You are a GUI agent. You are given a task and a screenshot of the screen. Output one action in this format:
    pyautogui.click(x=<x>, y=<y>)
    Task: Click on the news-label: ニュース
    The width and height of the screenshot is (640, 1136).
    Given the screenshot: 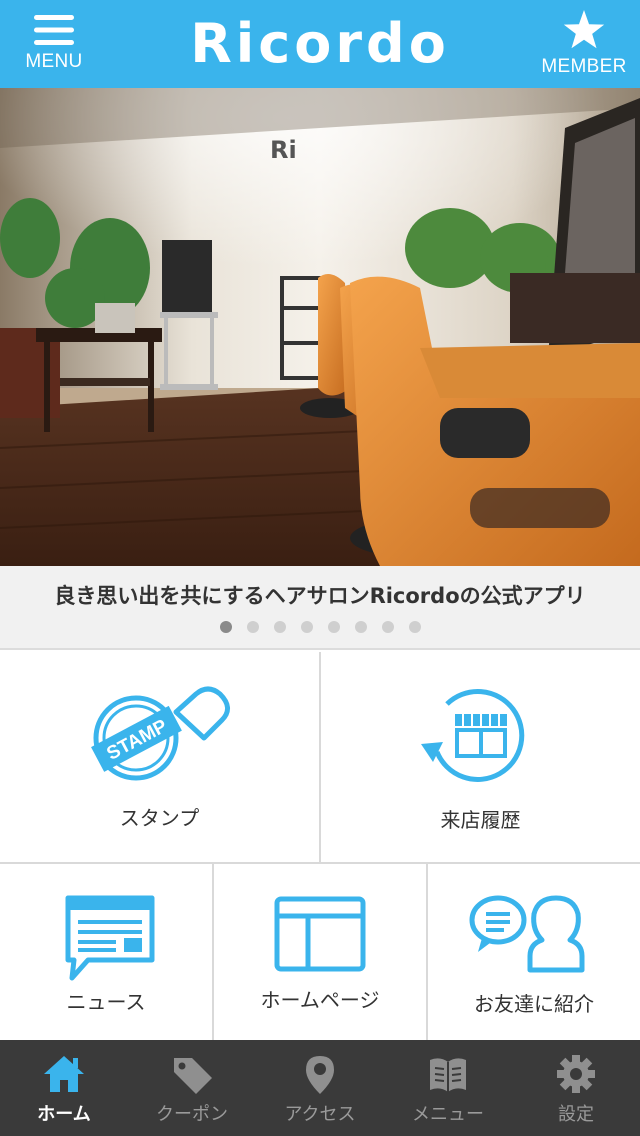 What is the action you would take?
    pyautogui.click(x=106, y=1002)
    